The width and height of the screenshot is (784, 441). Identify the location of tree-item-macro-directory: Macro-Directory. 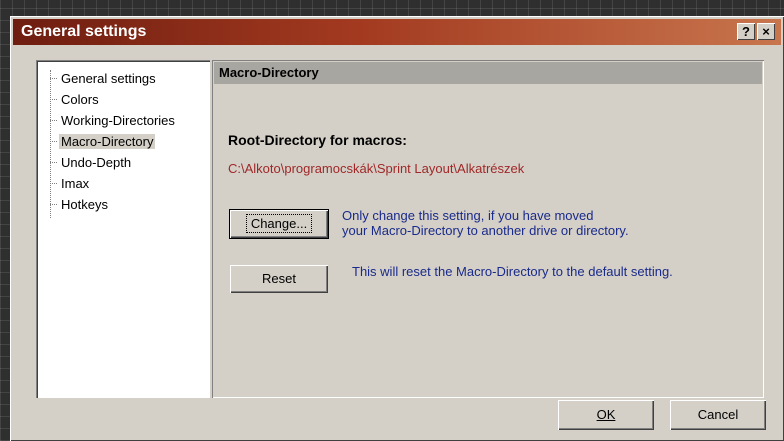
(103, 141).